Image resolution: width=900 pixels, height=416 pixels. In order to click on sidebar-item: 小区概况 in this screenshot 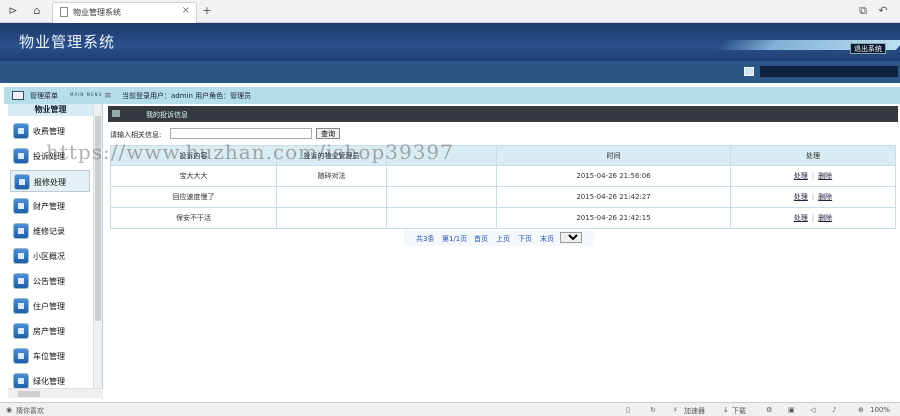, I will do `click(50, 256)`.